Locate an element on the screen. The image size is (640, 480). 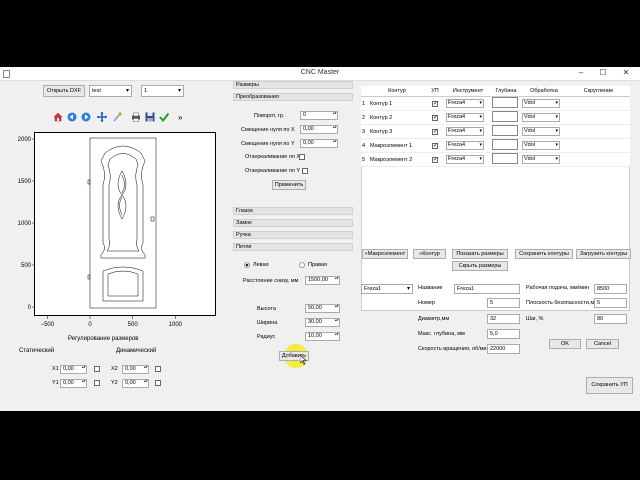
contour-name: Контур 3 is located at coordinates (397, 131).